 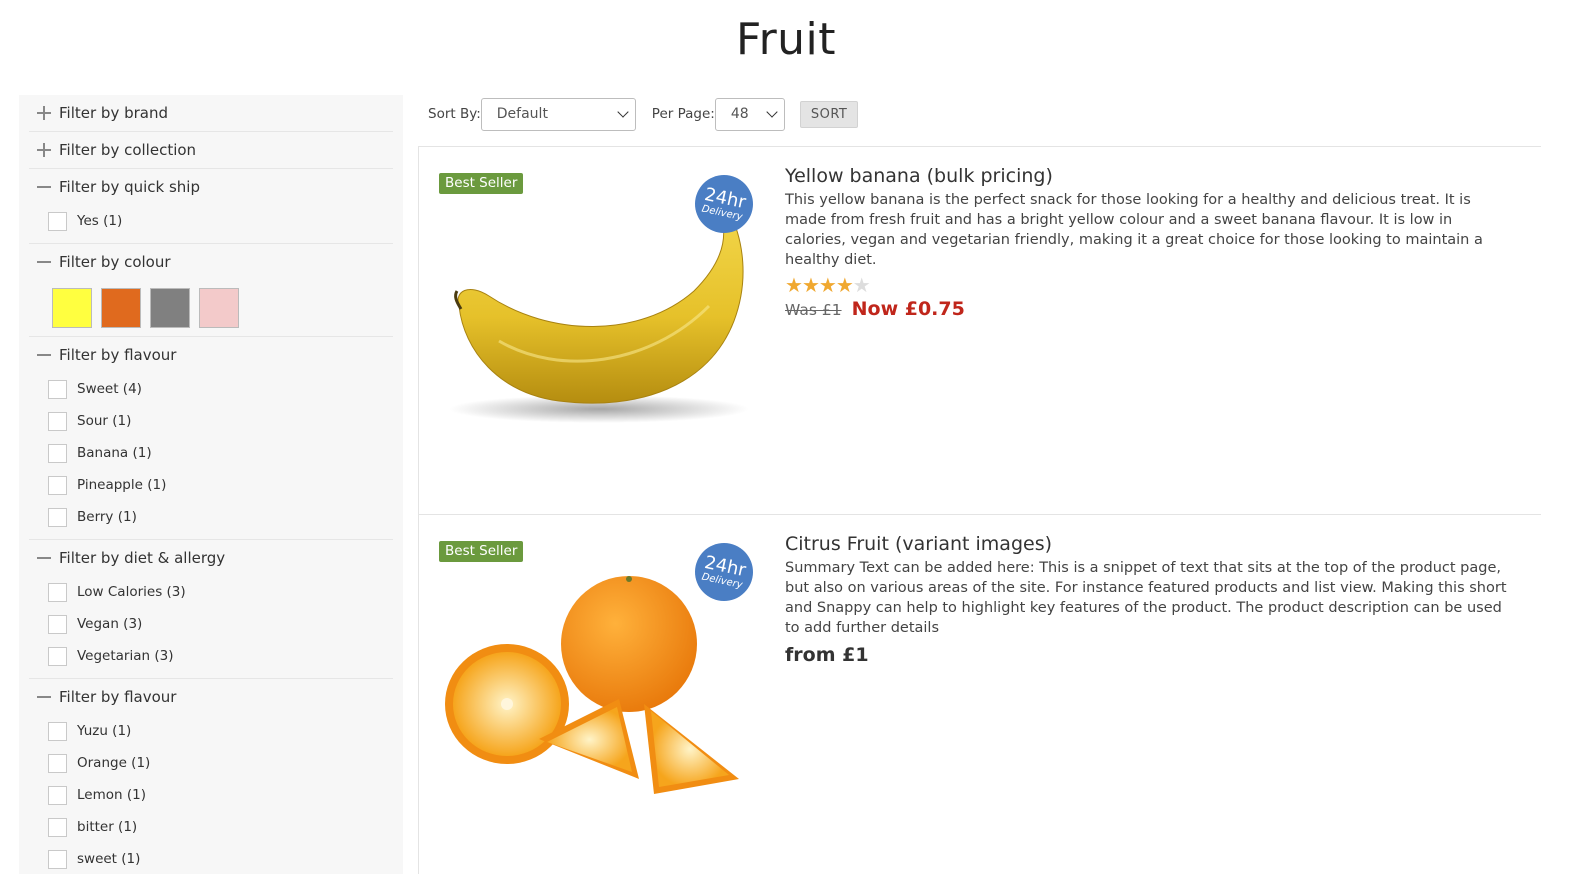 I want to click on option-label: Yes (1), so click(x=100, y=221).